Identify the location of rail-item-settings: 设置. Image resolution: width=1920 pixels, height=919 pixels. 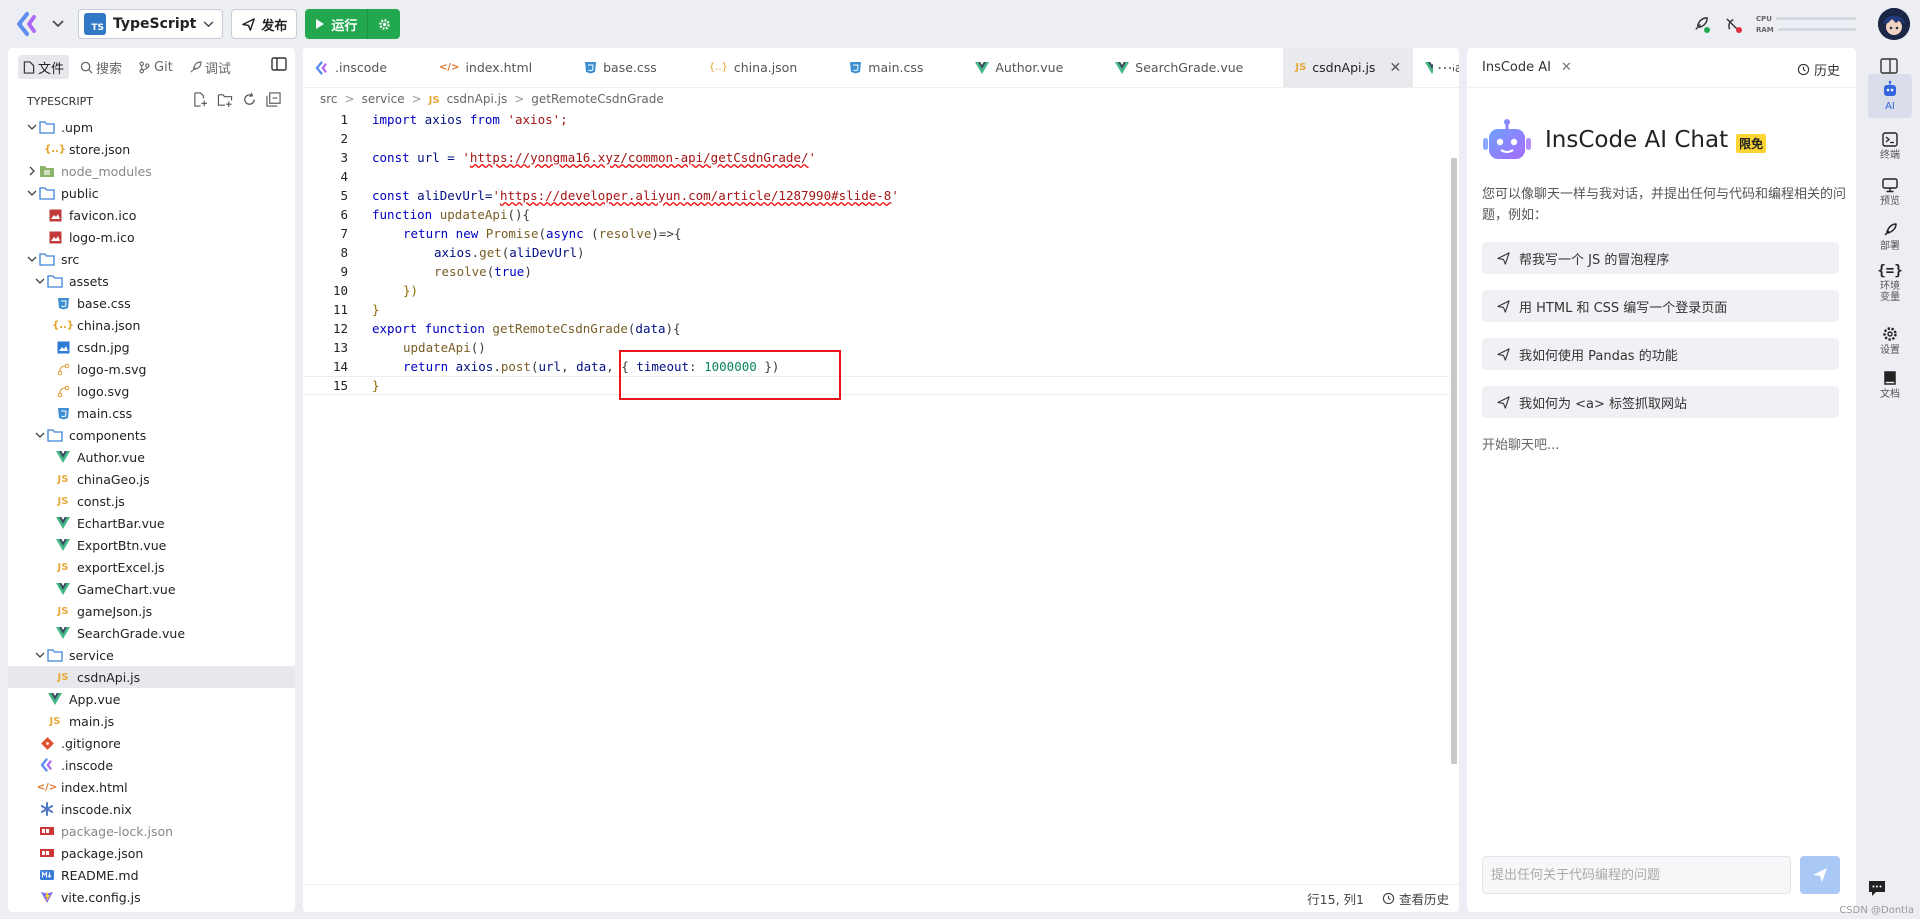
(1890, 341).